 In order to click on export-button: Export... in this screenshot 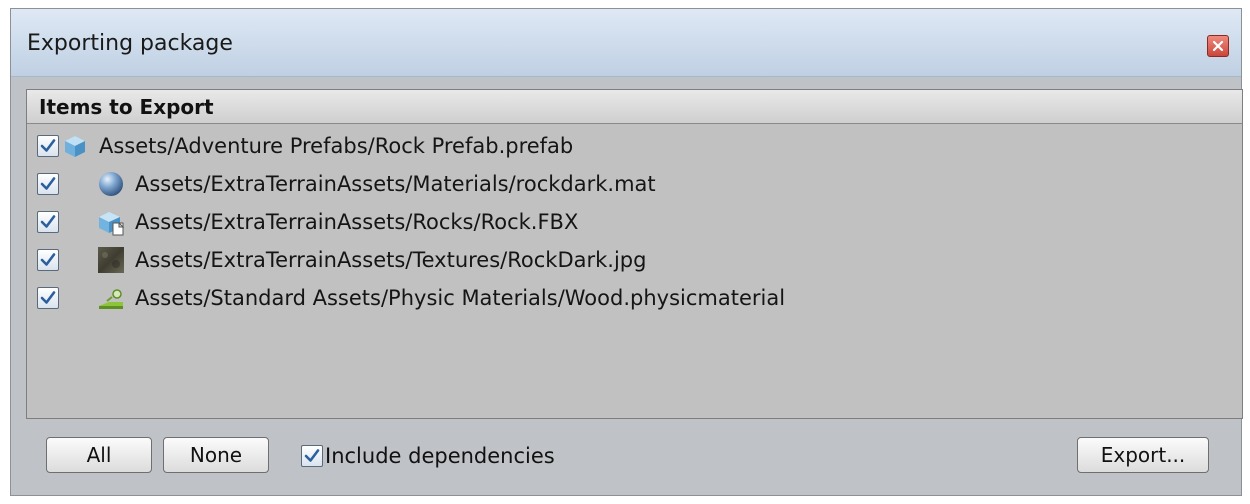, I will do `click(1143, 455)`.